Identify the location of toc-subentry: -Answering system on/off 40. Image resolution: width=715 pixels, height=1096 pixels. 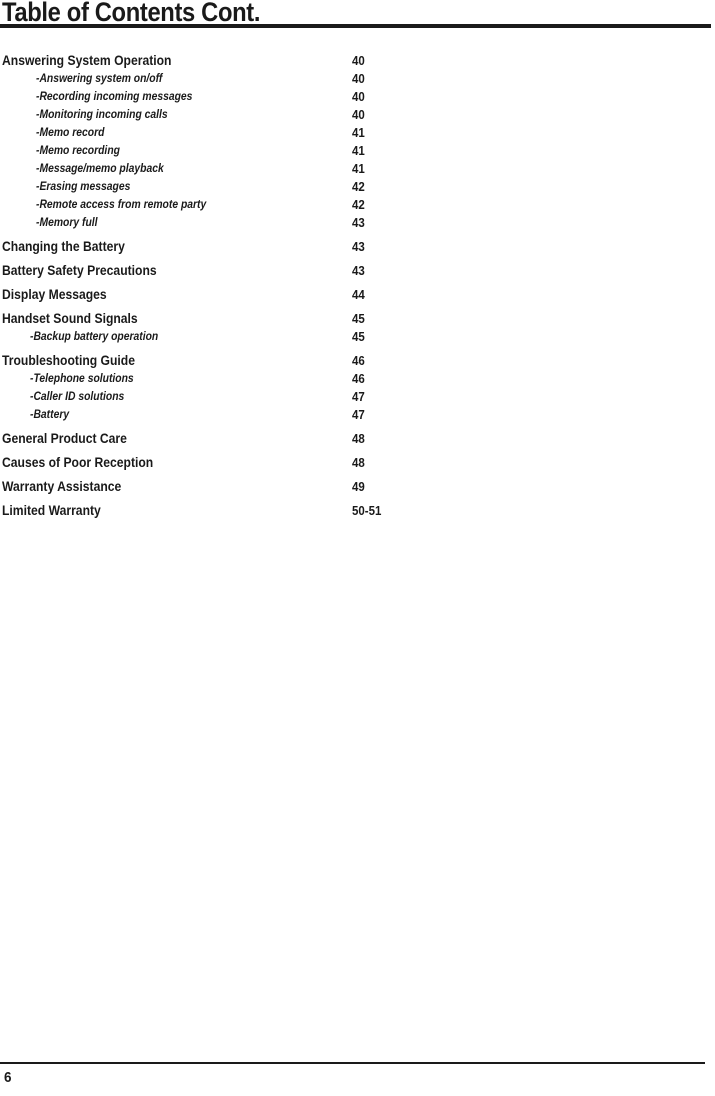
(357, 80).